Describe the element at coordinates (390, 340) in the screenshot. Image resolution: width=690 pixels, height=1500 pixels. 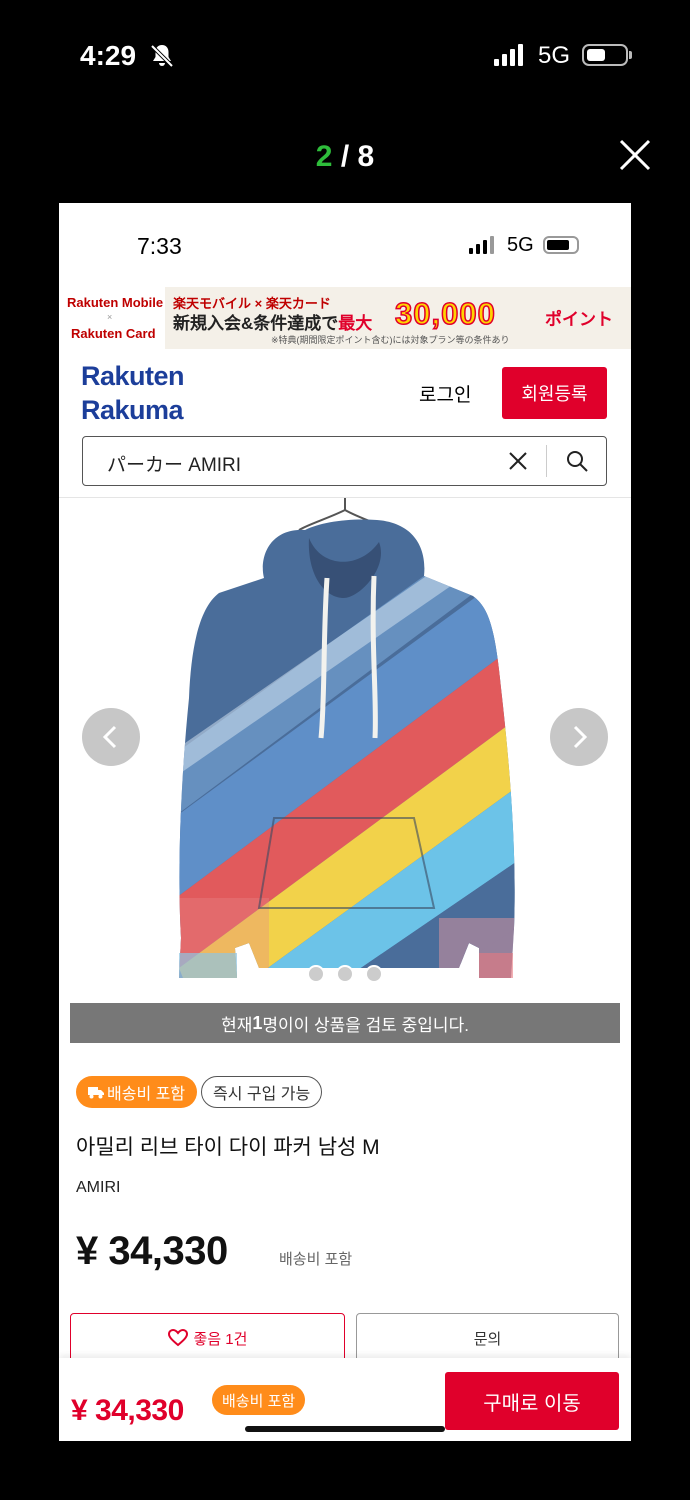
I see `banner-note: ※特典(期間限定ポイント含む)には対象プラン等の条件あり` at that location.